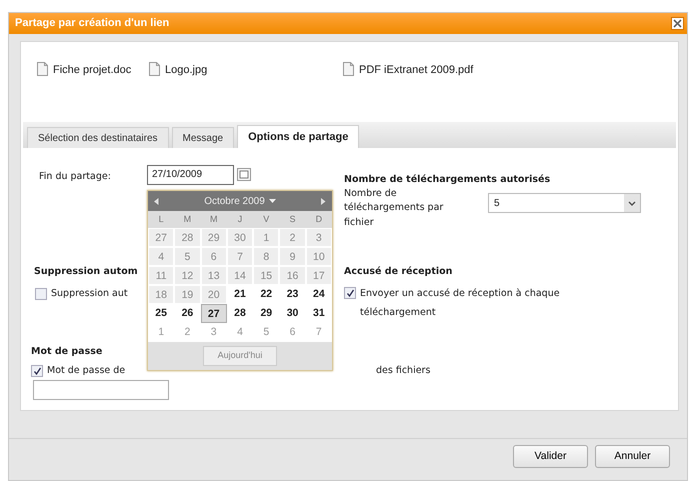 The image size is (690, 481). Describe the element at coordinates (101, 390) in the screenshot. I see `password-field` at that location.